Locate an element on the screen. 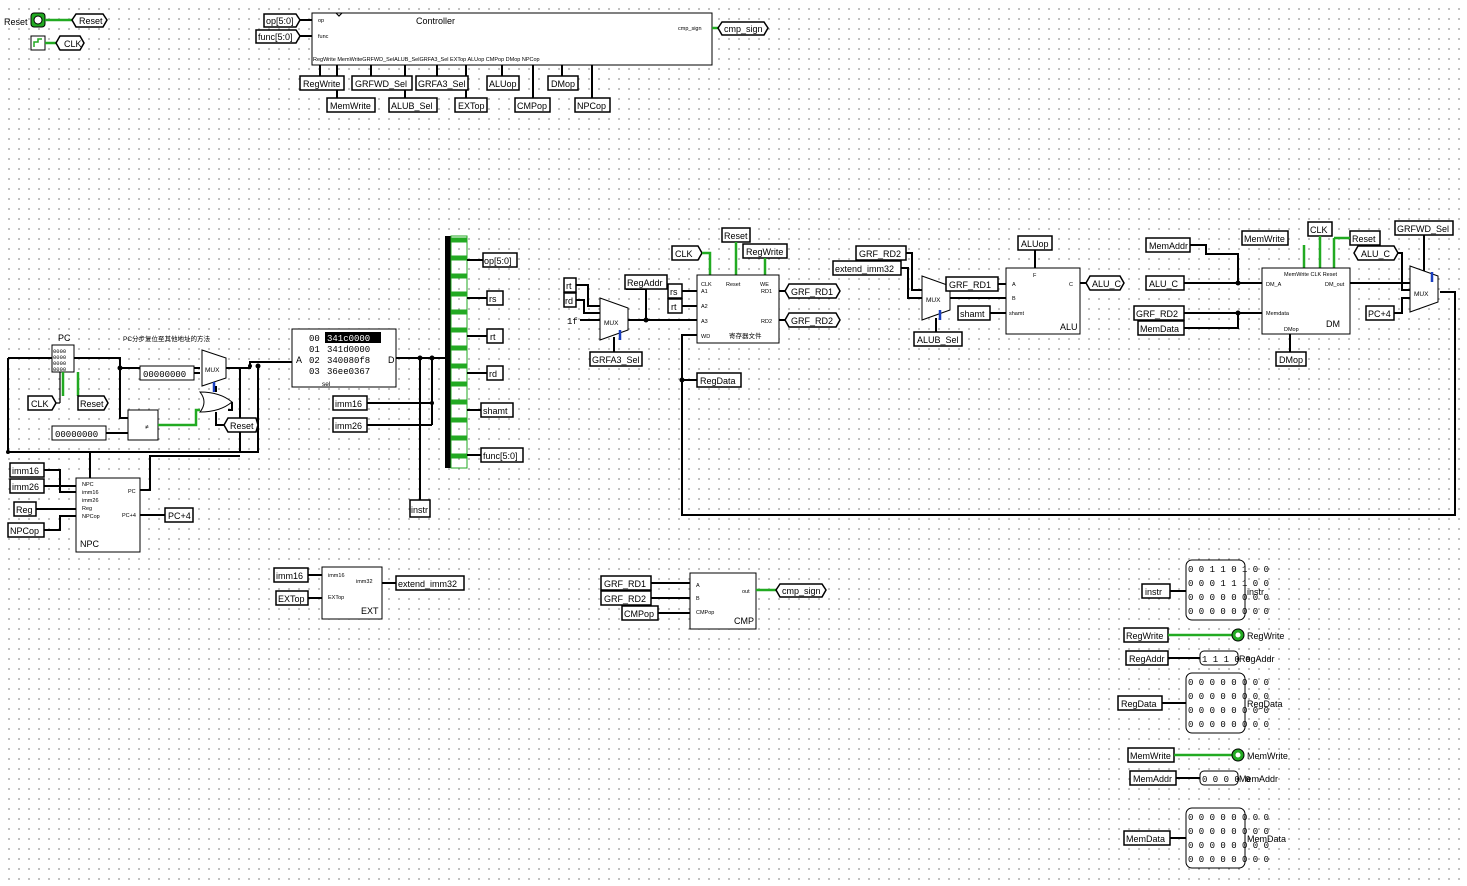  imm16-tunnel-npc-label: imm16 is located at coordinates (25, 471).